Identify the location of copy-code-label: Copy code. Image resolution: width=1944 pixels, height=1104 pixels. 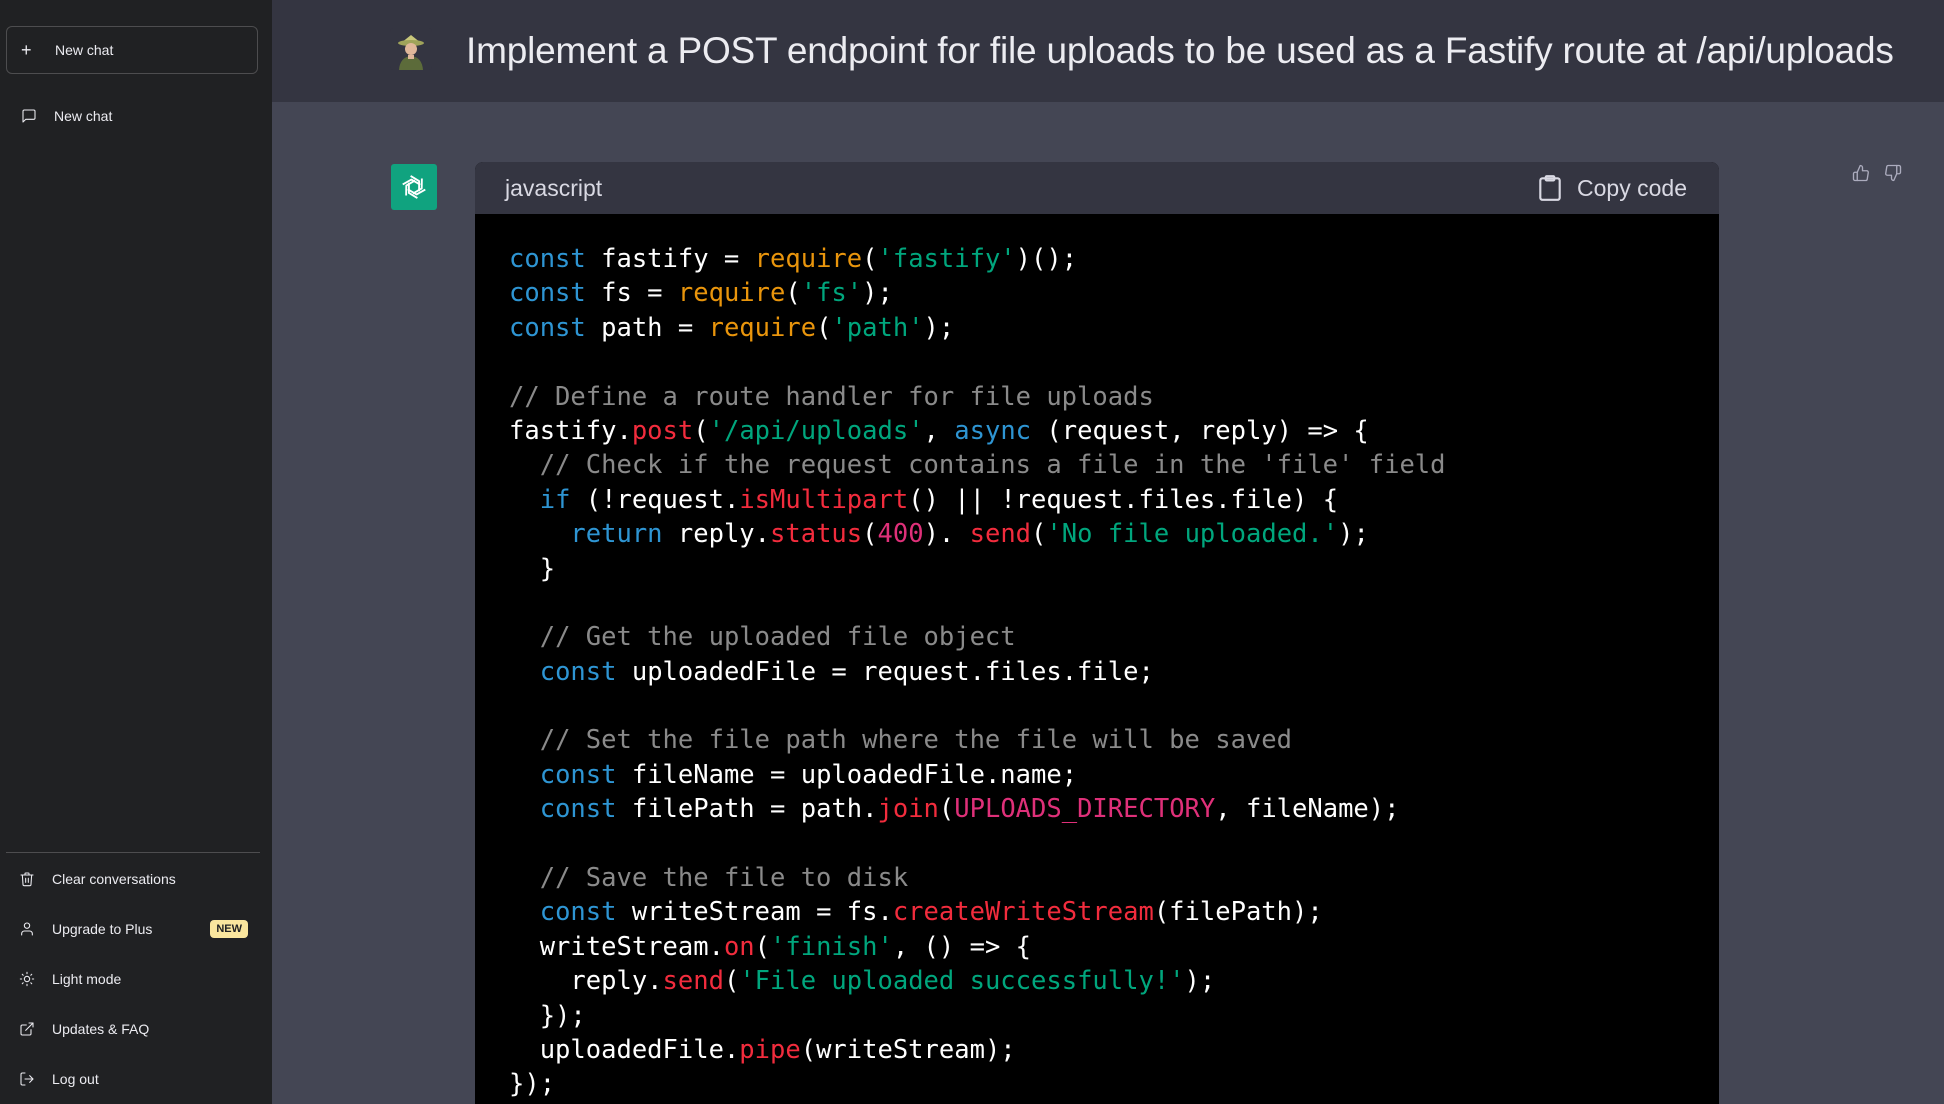
(1632, 187).